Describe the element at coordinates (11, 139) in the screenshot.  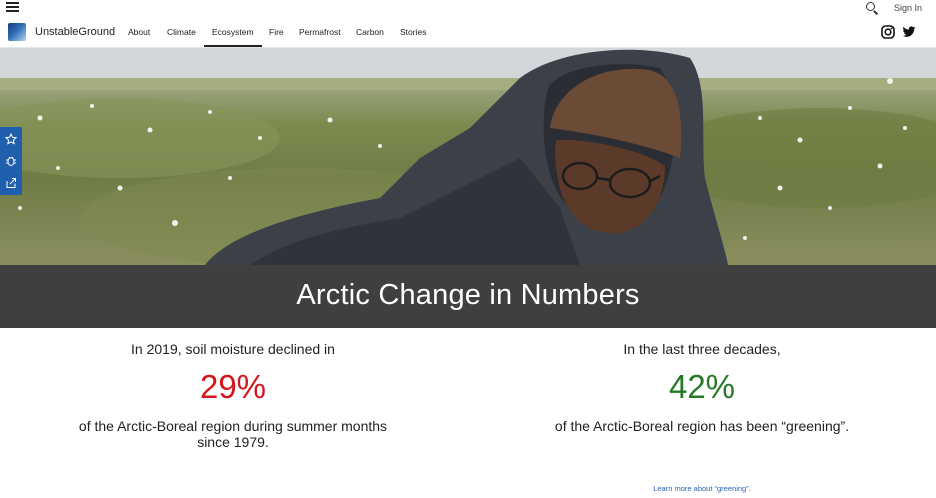
I see `star-icon` at that location.